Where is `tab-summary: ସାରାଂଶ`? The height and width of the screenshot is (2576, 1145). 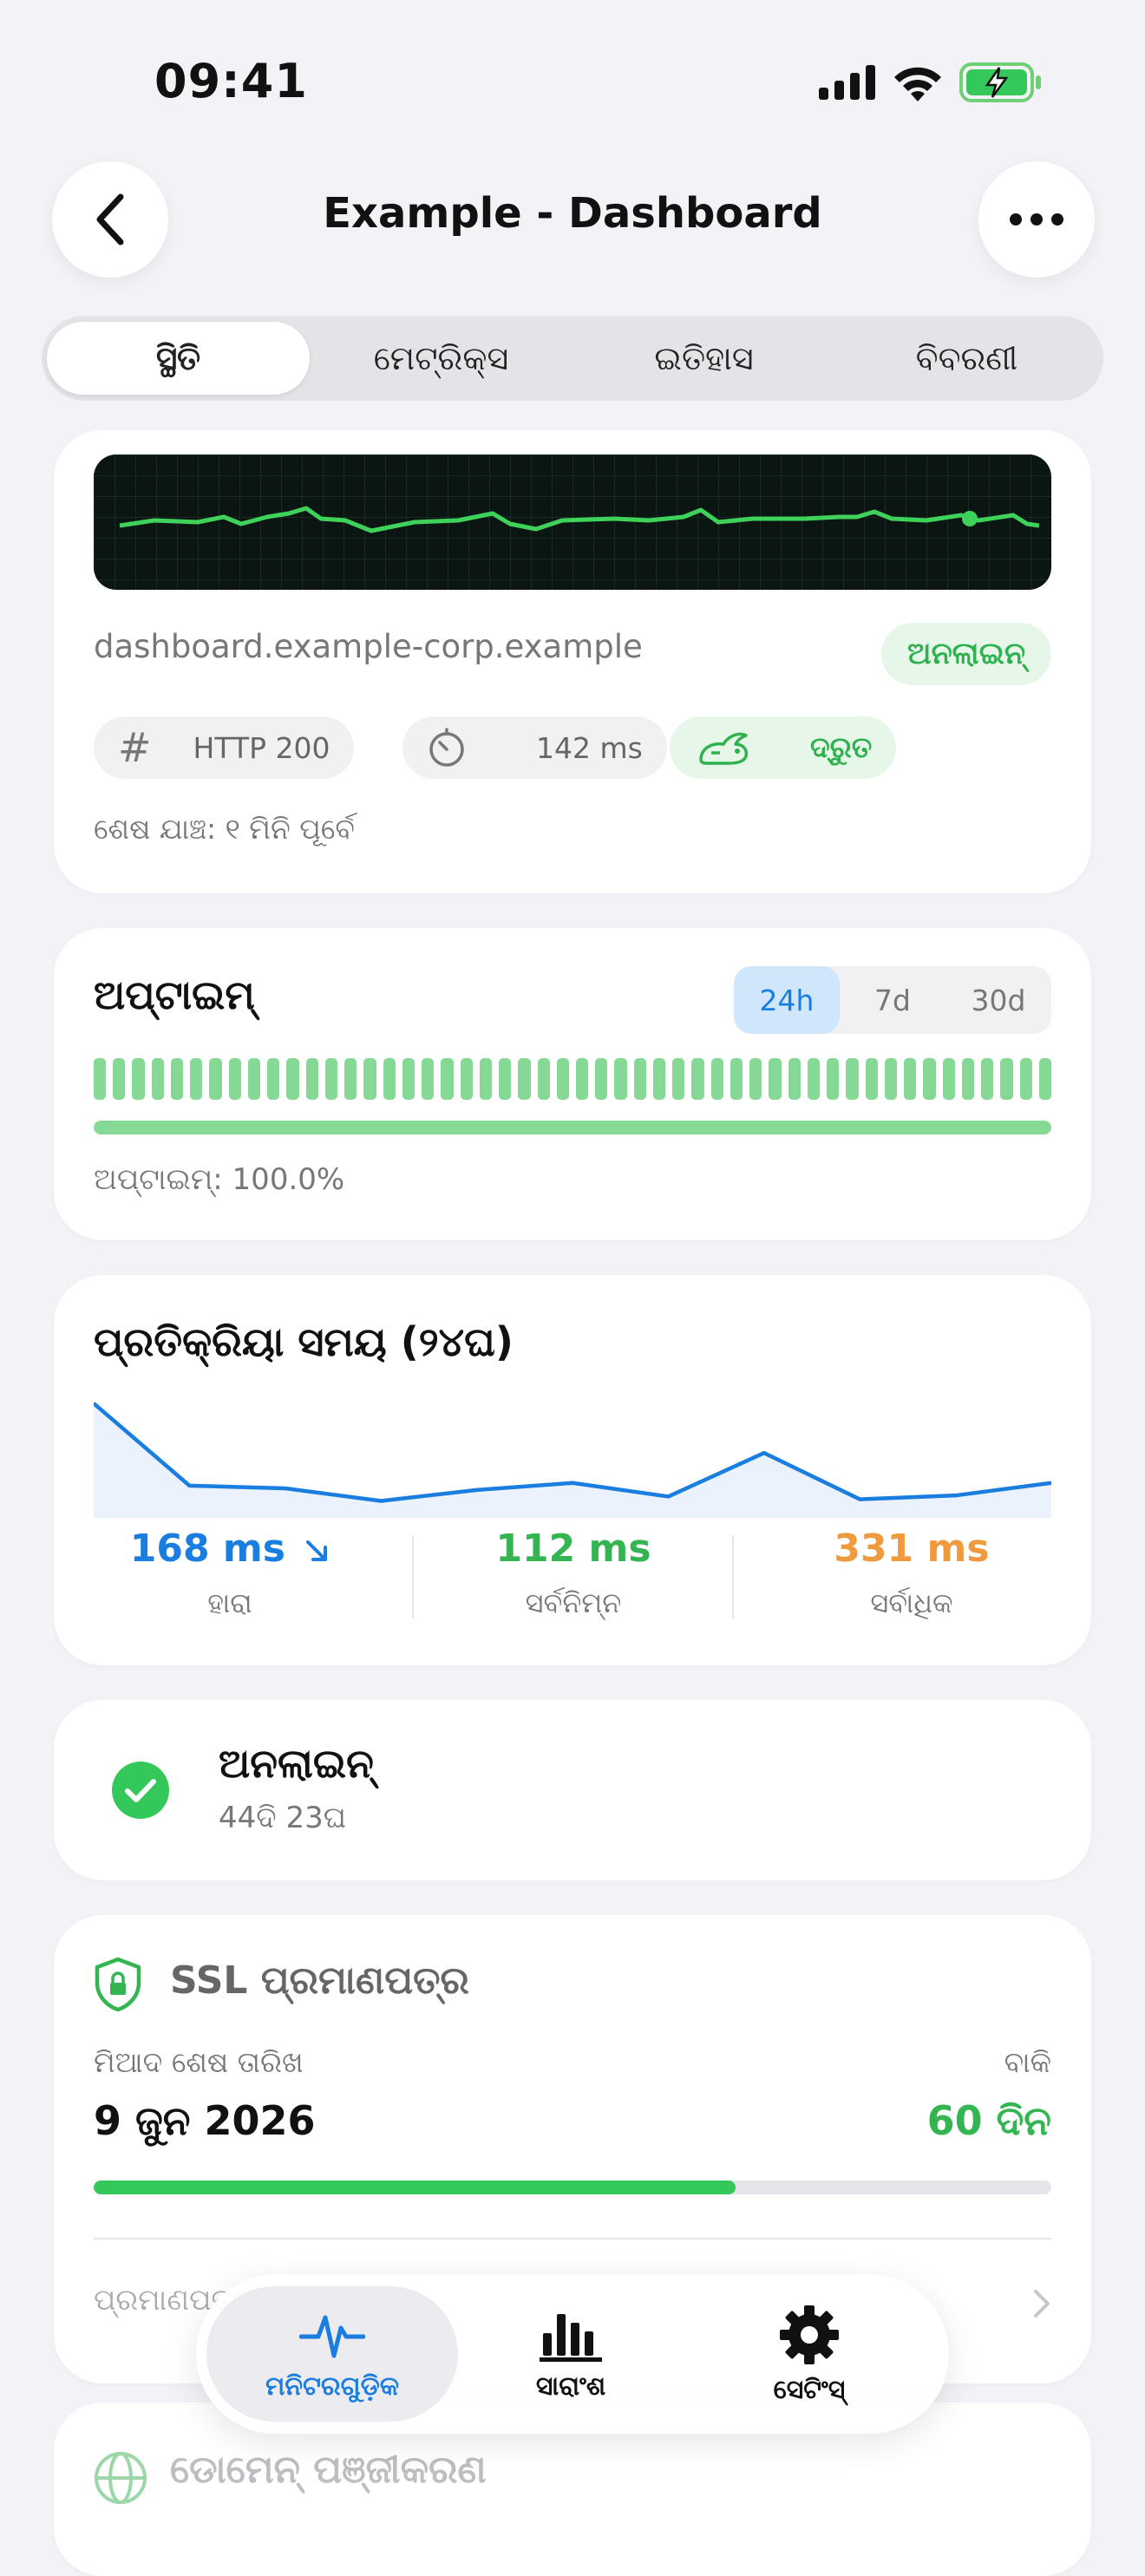 tab-summary: ସାରାଂଶ is located at coordinates (571, 2354).